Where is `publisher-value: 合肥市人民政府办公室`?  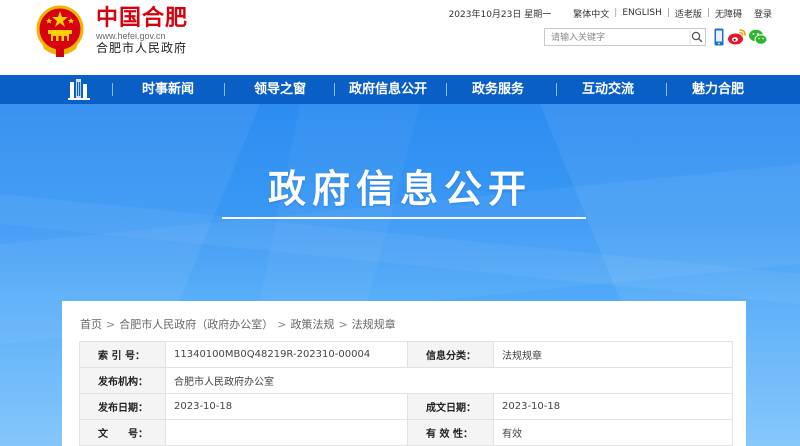 publisher-value: 合肥市人民政府办公室 is located at coordinates (449, 380).